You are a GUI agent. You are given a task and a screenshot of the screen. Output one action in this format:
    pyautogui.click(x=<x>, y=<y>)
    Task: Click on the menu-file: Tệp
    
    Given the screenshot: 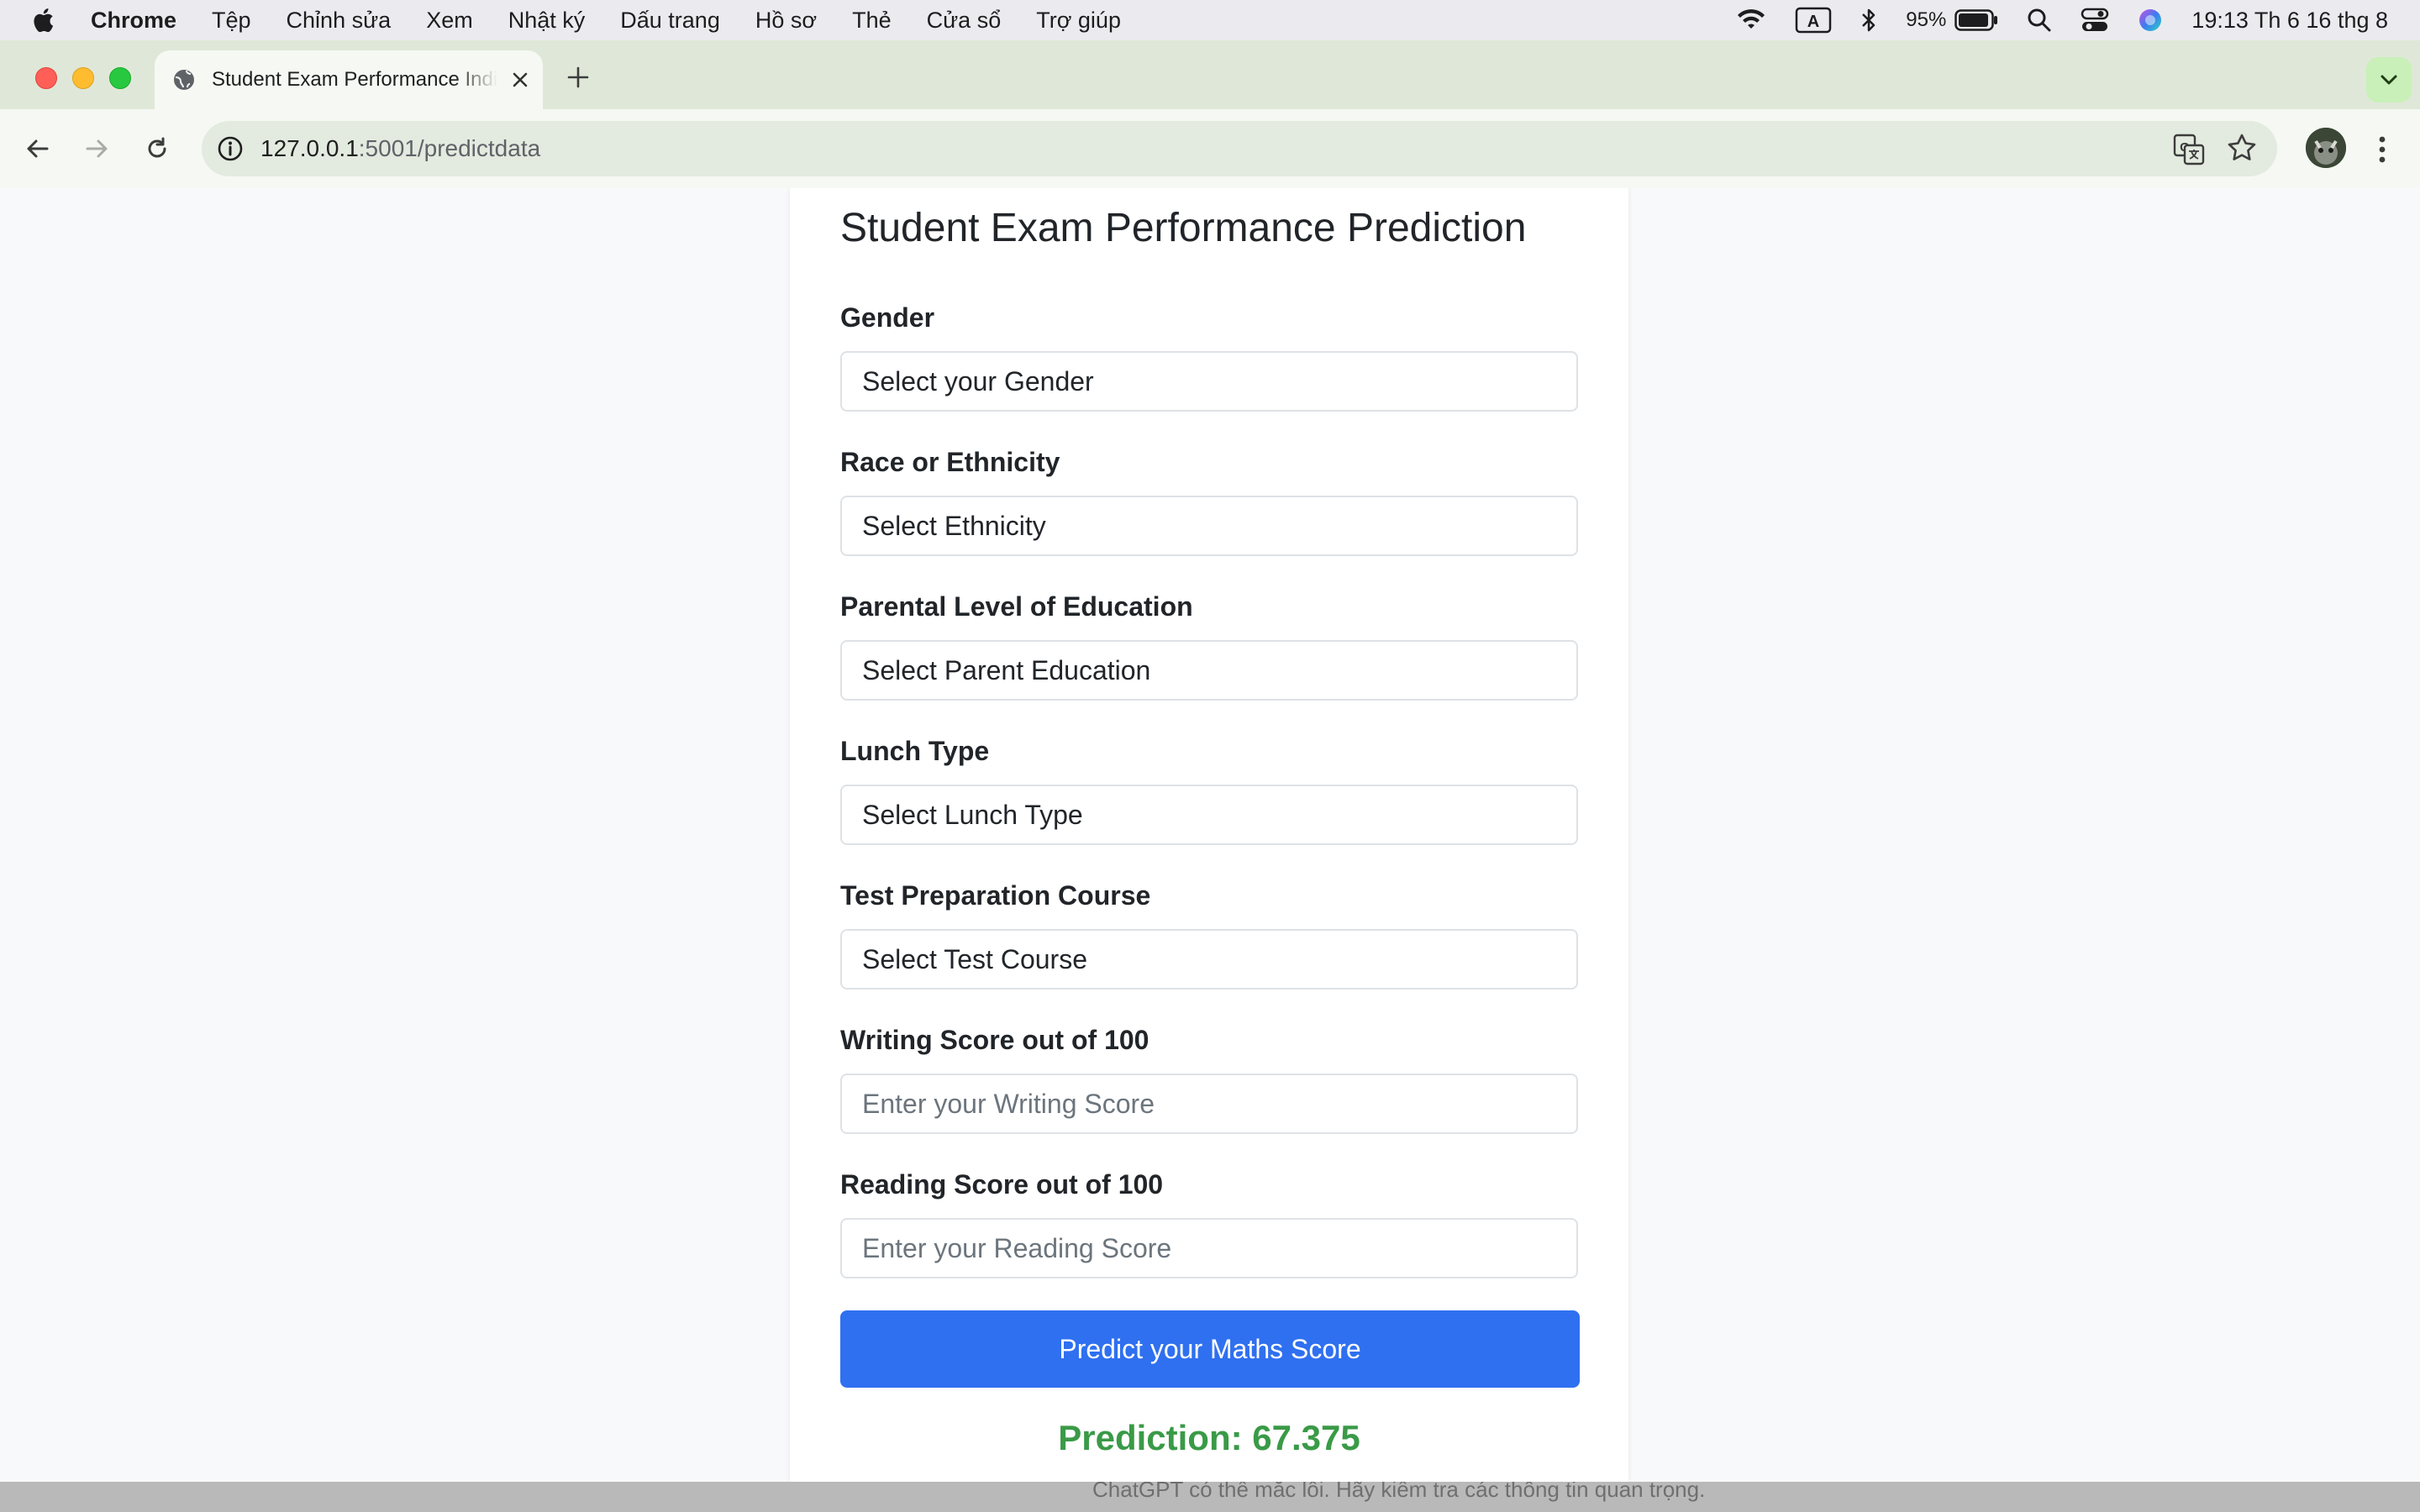 What is the action you would take?
    pyautogui.click(x=232, y=21)
    